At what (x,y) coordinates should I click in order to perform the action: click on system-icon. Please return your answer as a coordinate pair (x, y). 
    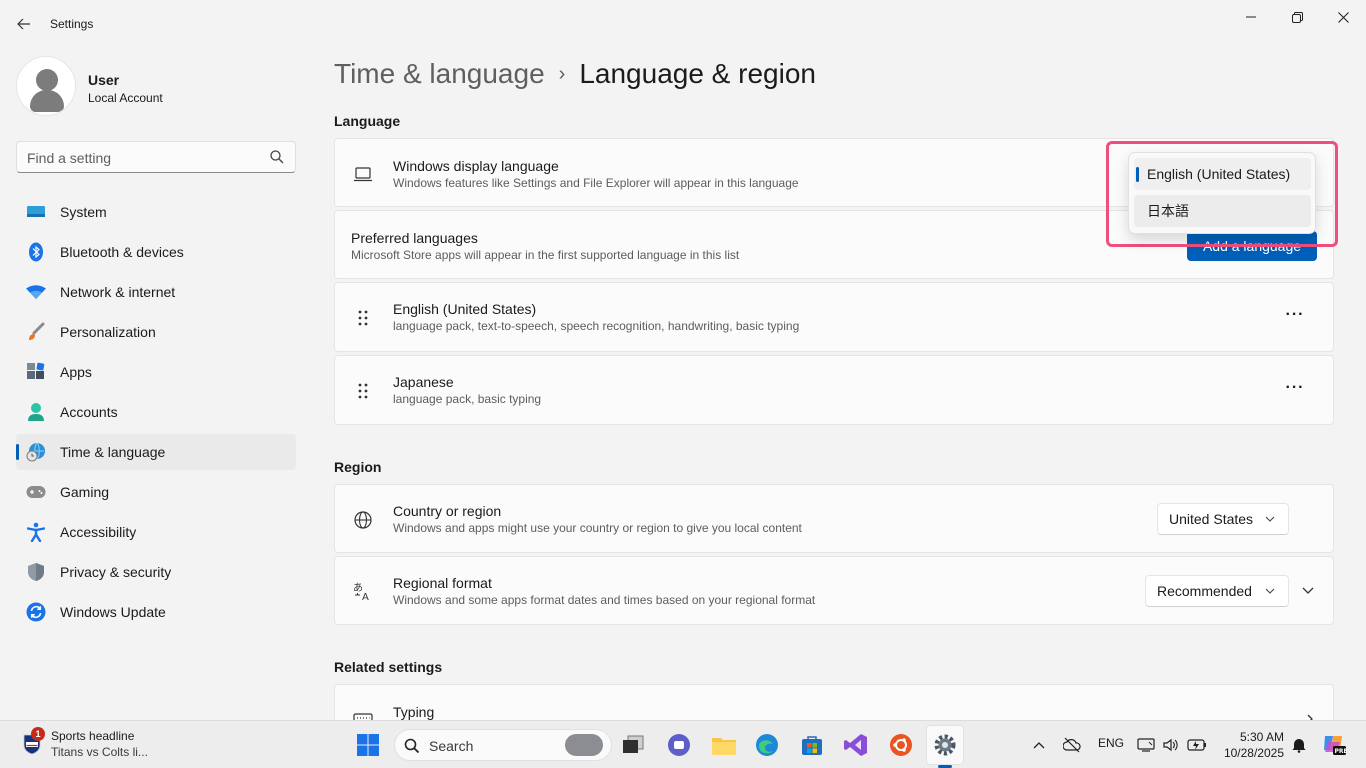
    Looking at the image, I should click on (36, 212).